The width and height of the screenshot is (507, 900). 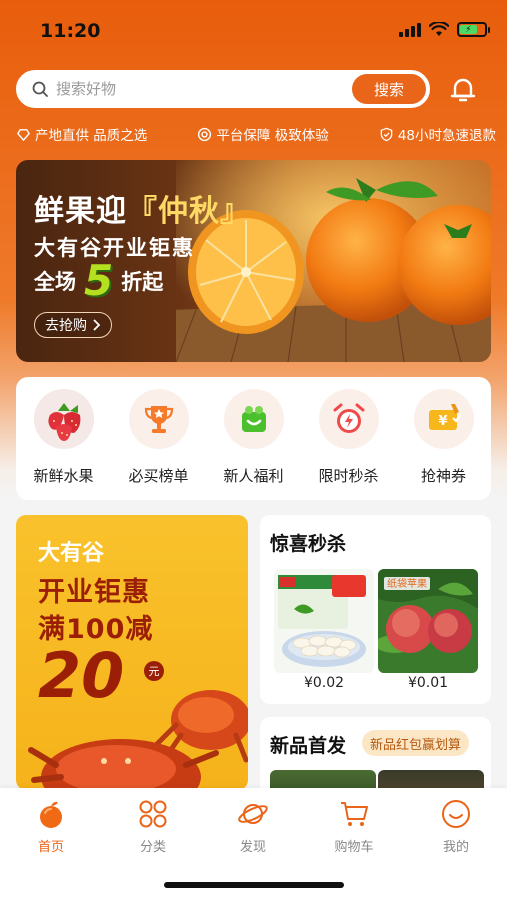 I want to click on banner-button-label: 去抢购, so click(x=66, y=326).